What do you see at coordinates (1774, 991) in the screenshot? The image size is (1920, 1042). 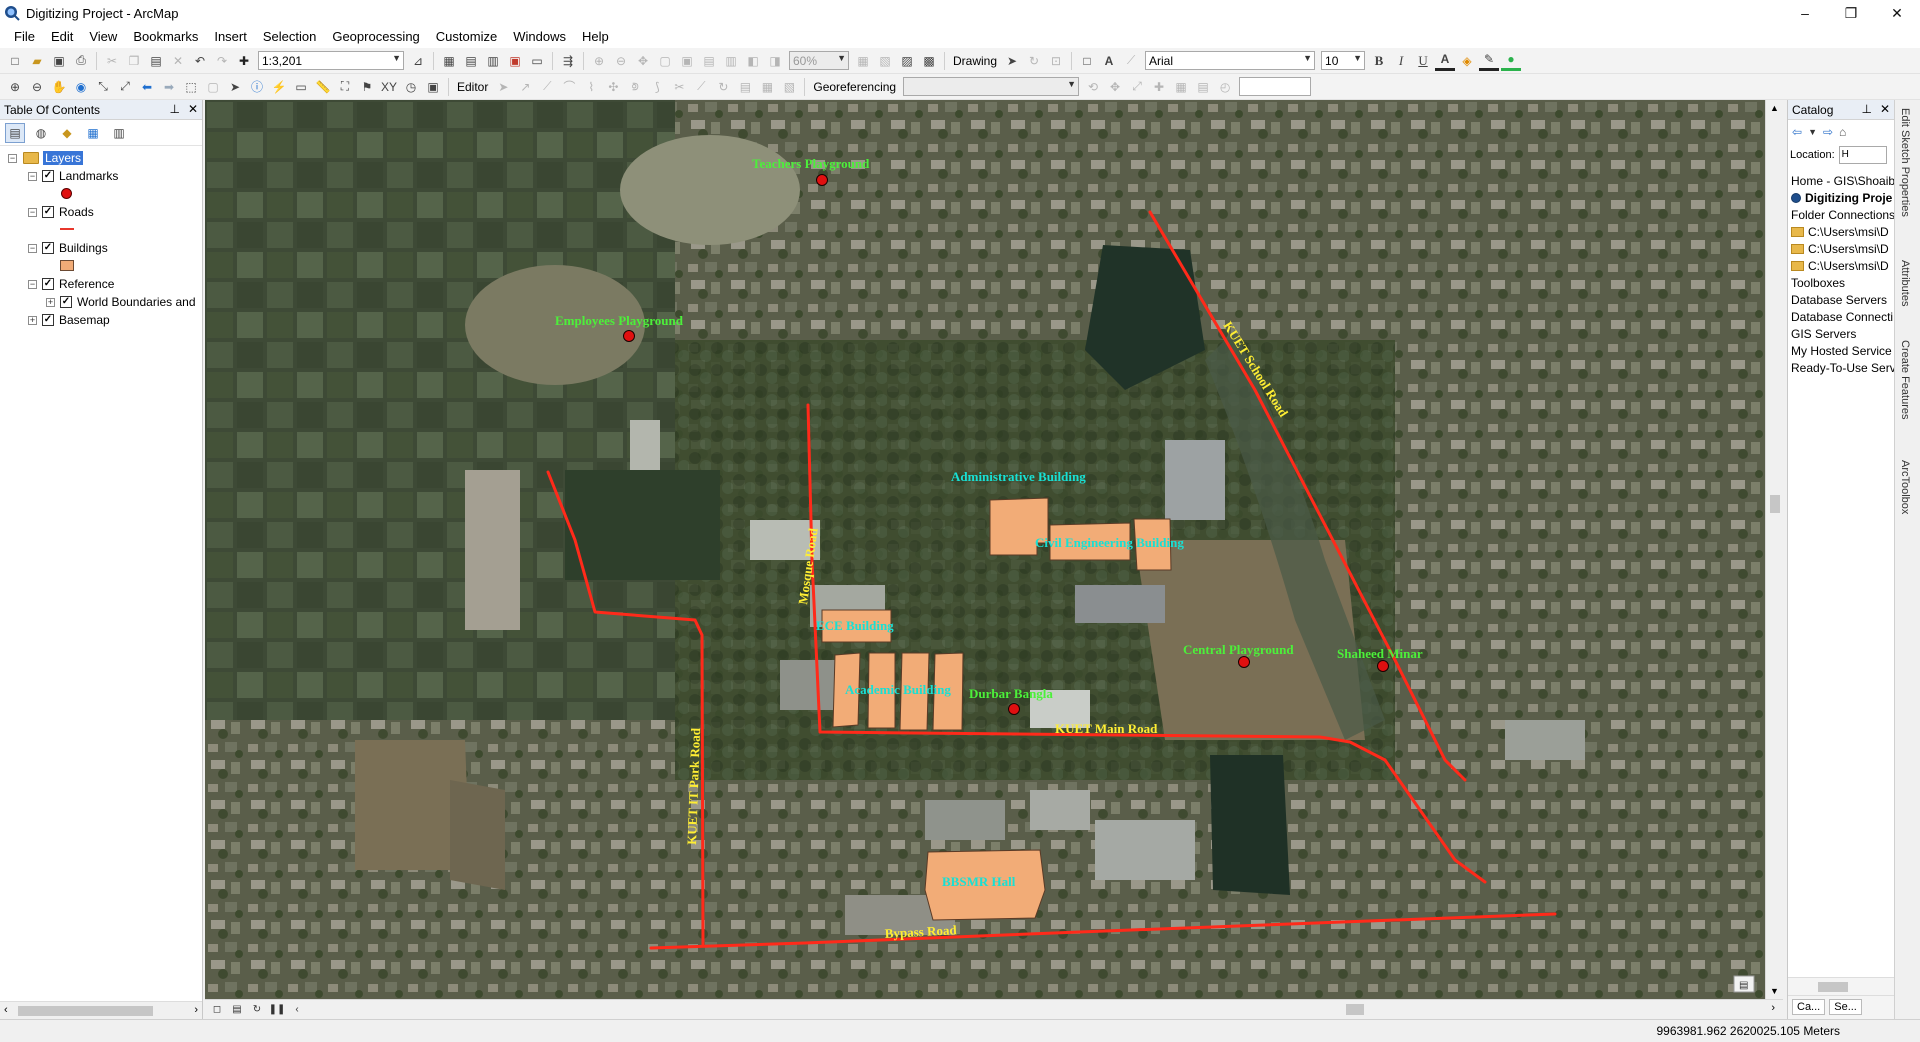 I see `scroll-down-icon: ▼` at bounding box center [1774, 991].